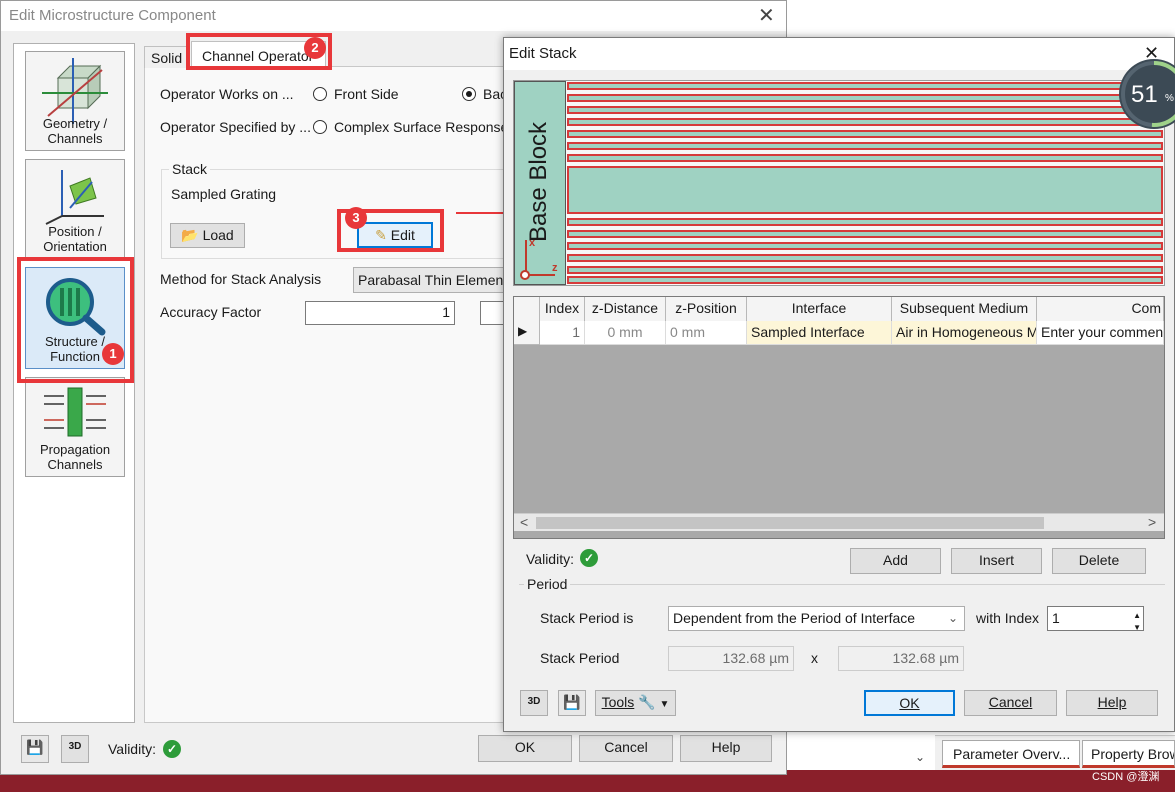  Describe the element at coordinates (1100, 309) in the screenshot. I see `col-comment: Com` at that location.